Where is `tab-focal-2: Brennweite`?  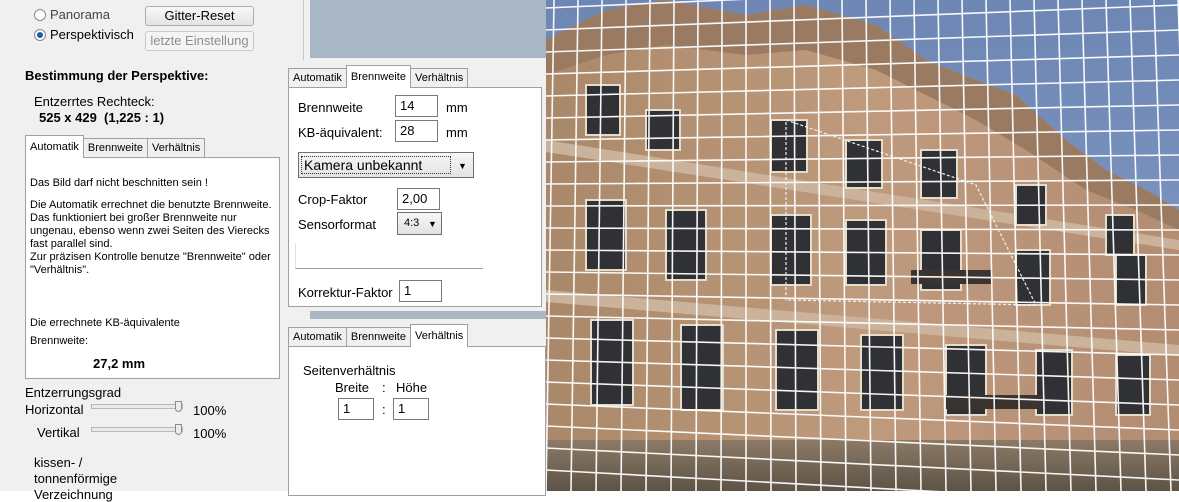
tab-focal-2: Brennweite is located at coordinates (378, 76).